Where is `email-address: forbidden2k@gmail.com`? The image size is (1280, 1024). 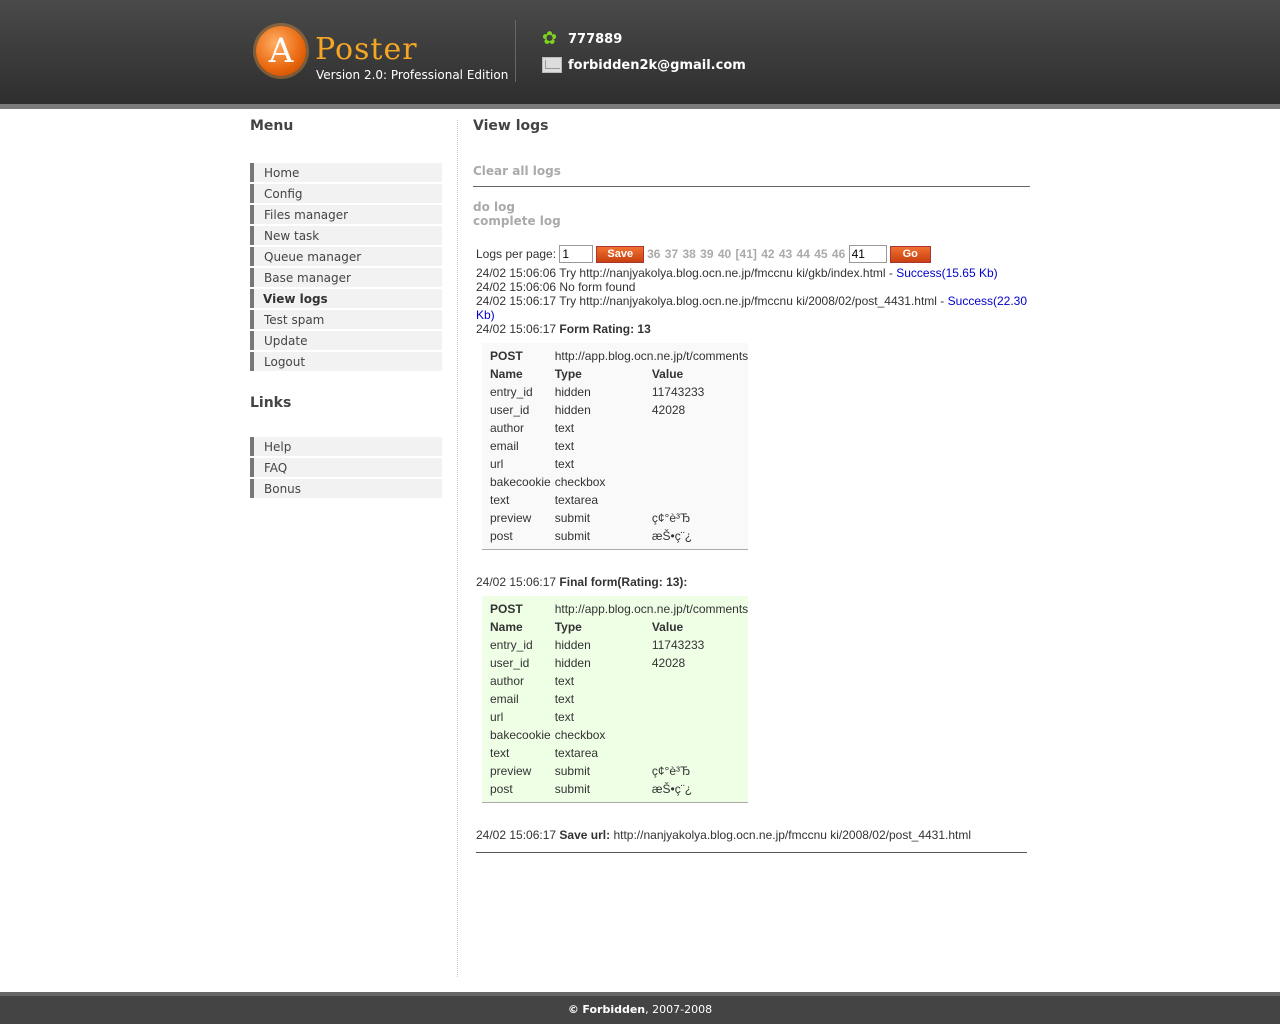
email-address: forbidden2k@gmail.com is located at coordinates (657, 65).